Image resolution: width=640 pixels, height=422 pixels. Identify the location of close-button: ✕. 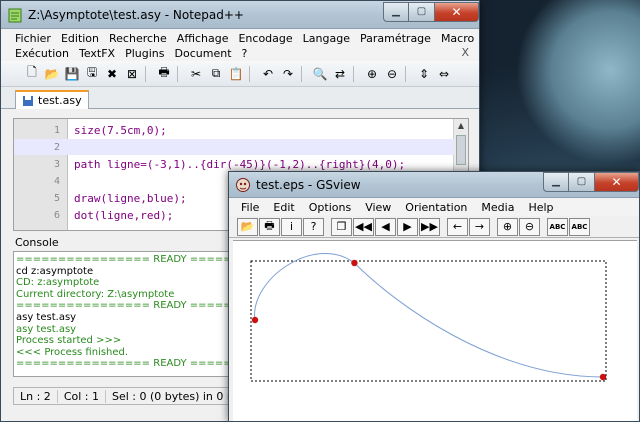
(457, 11).